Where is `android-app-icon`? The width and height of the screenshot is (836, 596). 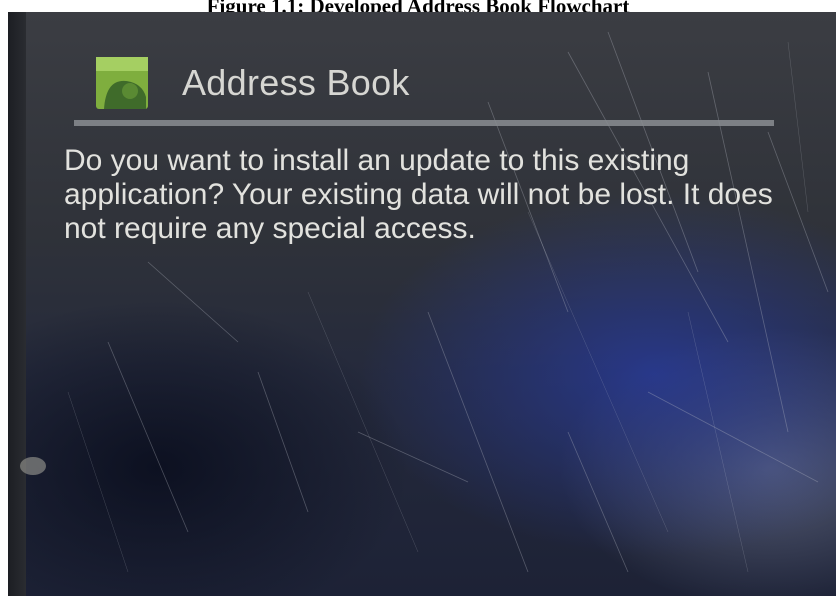
android-app-icon is located at coordinates (122, 83).